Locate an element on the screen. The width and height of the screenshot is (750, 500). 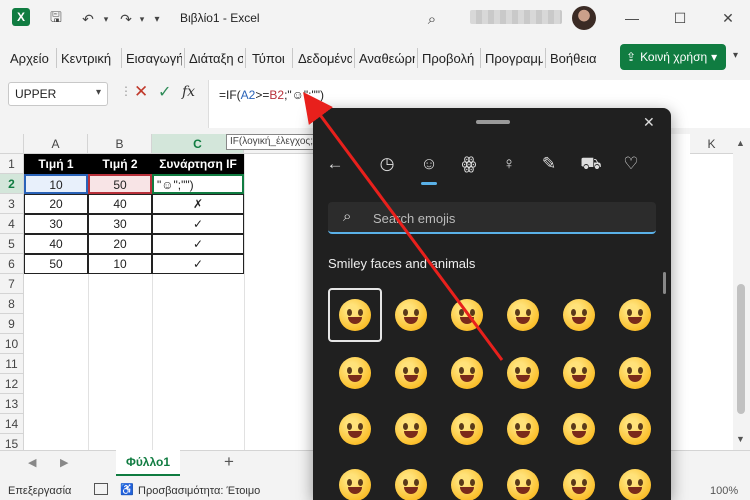
select-all-corner is located at coordinates (12, 144).